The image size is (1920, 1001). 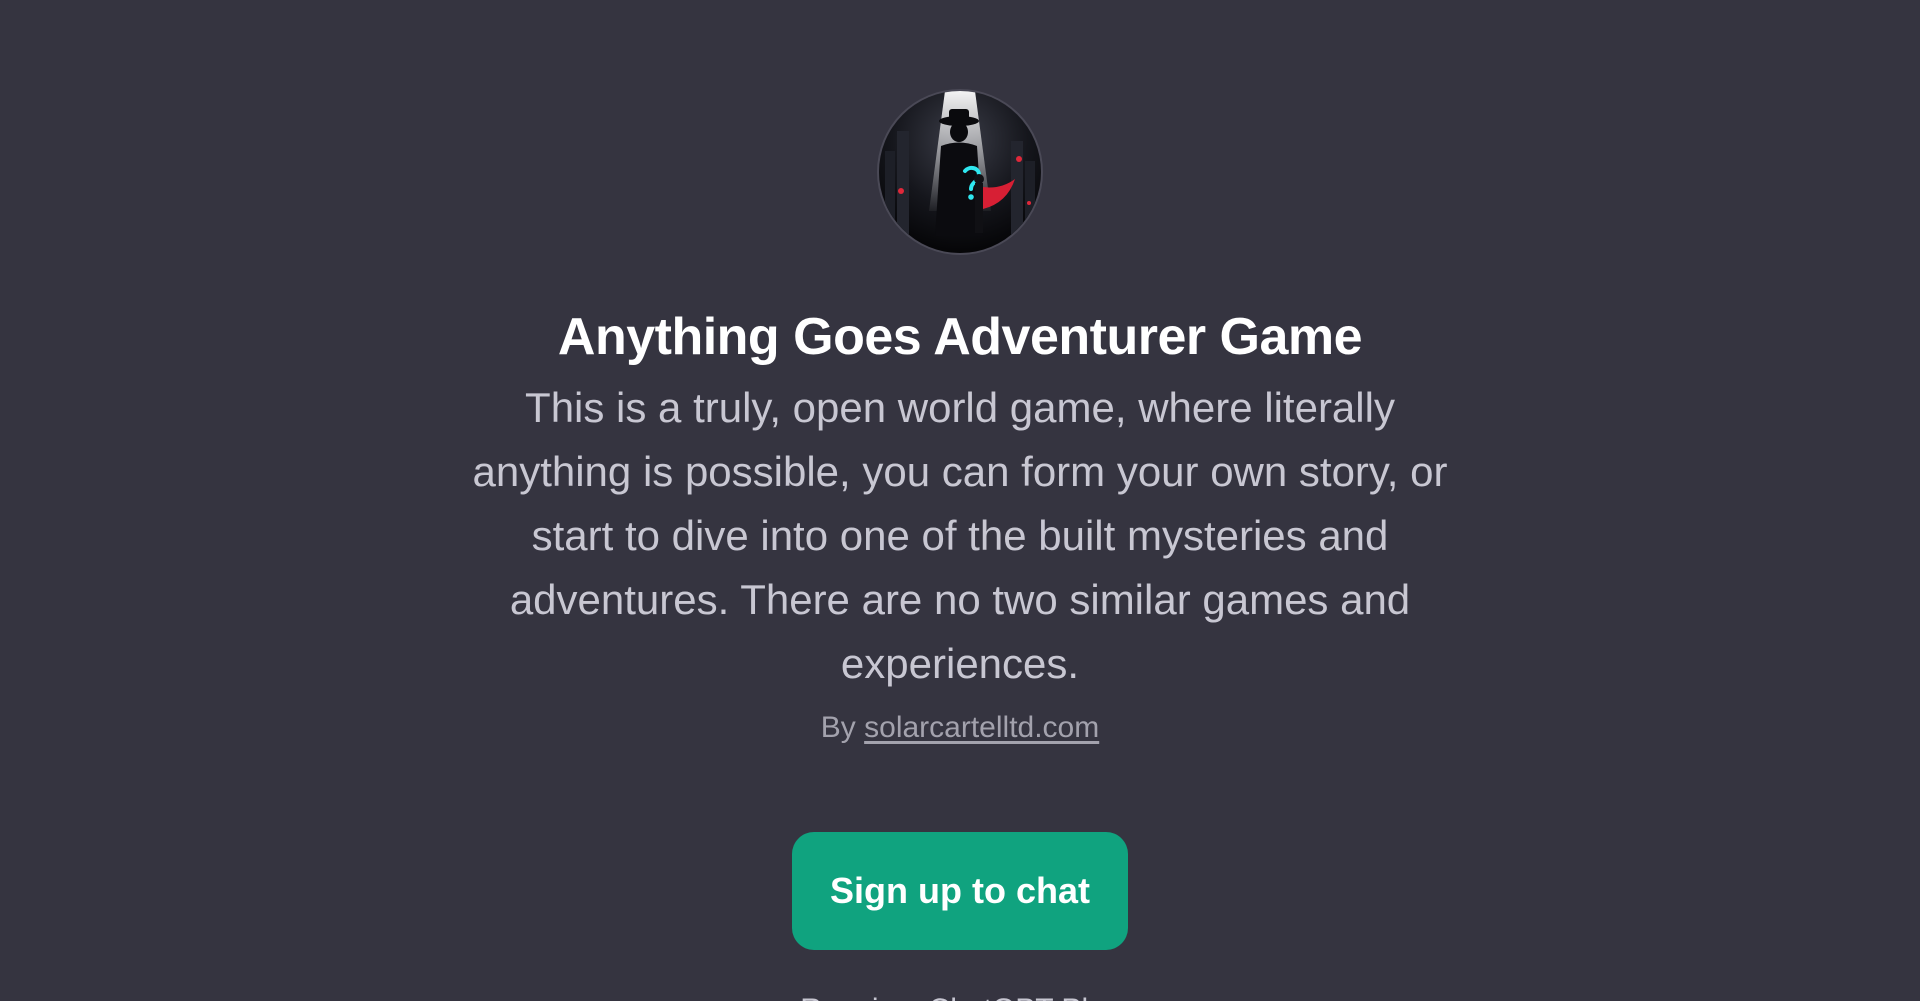 I want to click on plus-requirement-note: Requires ChatGPT Plus, so click(x=960, y=995).